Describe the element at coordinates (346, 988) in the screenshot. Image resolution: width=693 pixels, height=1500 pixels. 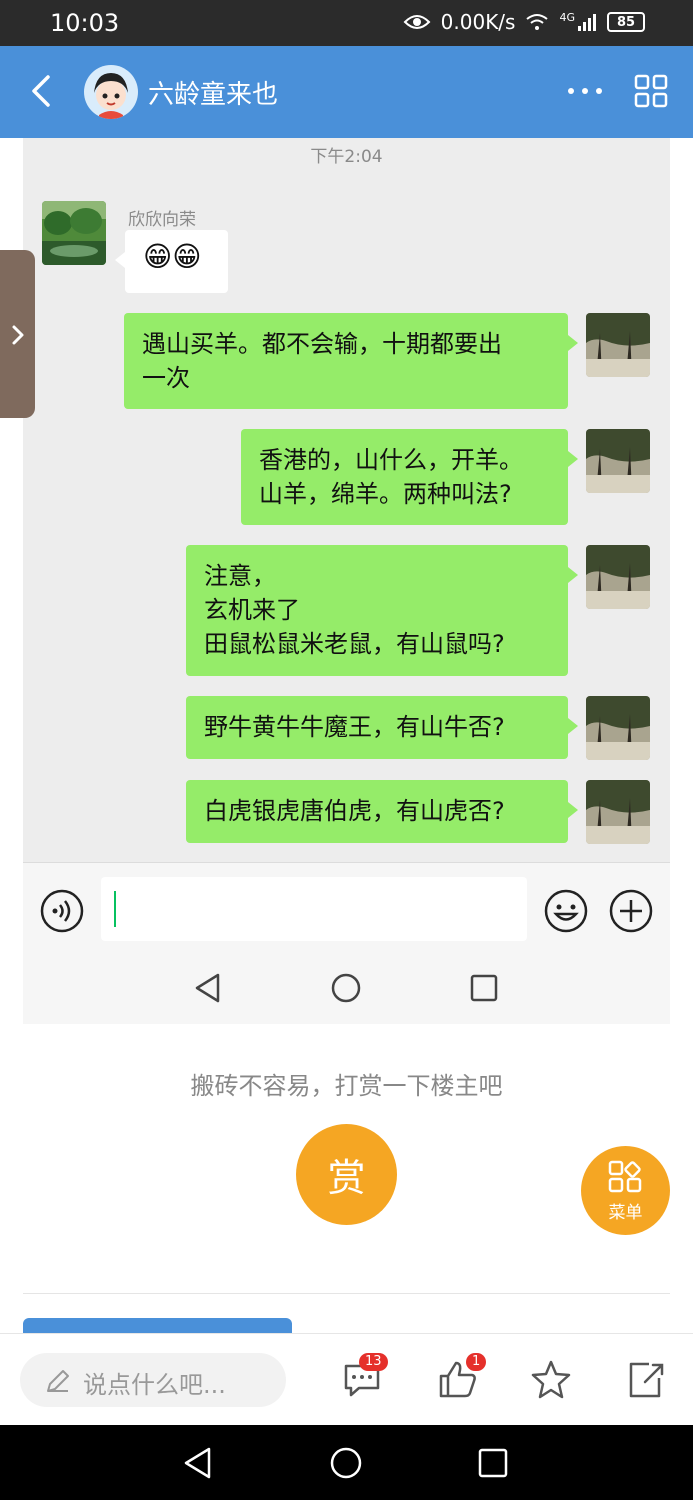
I see `home-circle-icon` at that location.